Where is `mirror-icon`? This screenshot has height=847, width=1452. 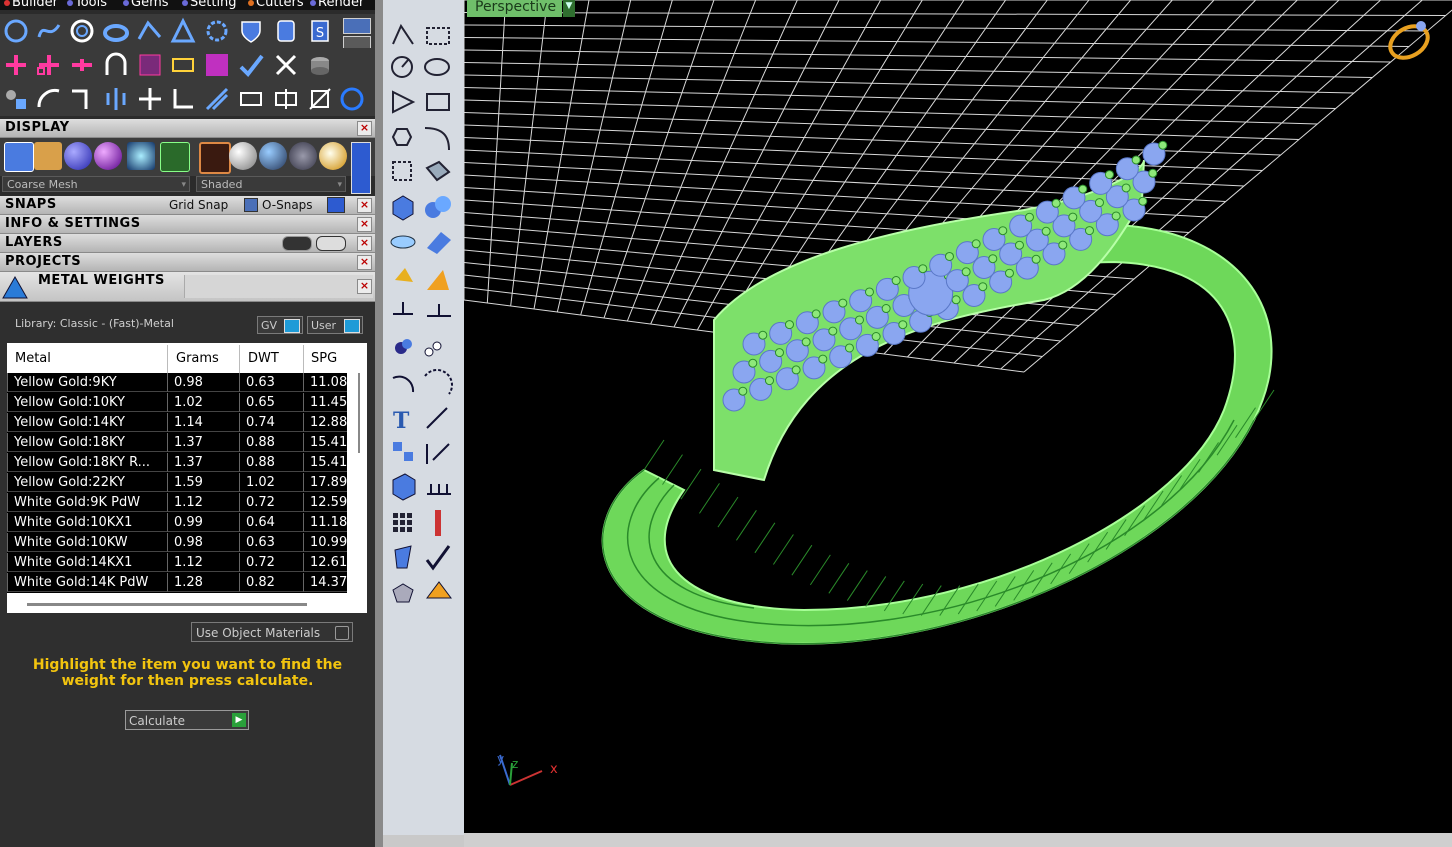 mirror-icon is located at coordinates (116, 99).